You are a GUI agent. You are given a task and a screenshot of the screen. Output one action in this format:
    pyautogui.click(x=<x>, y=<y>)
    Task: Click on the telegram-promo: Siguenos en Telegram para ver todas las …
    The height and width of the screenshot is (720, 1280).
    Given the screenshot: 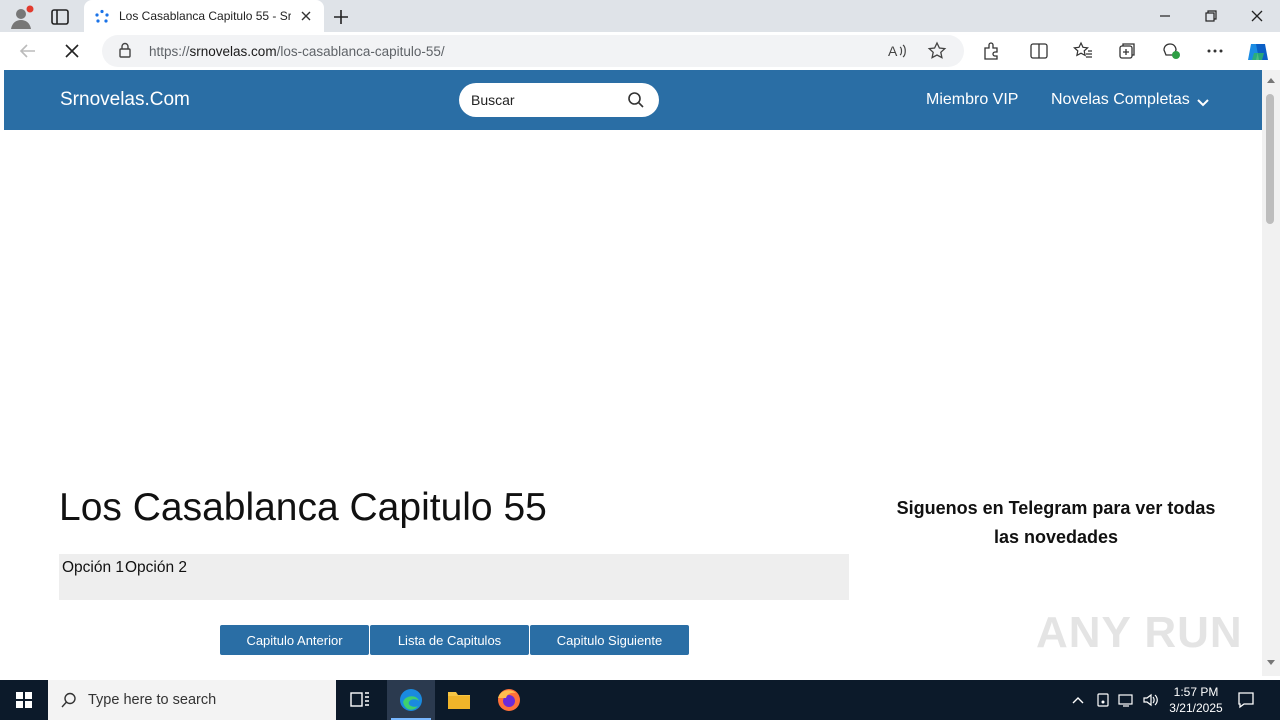 What is the action you would take?
    pyautogui.click(x=1056, y=523)
    